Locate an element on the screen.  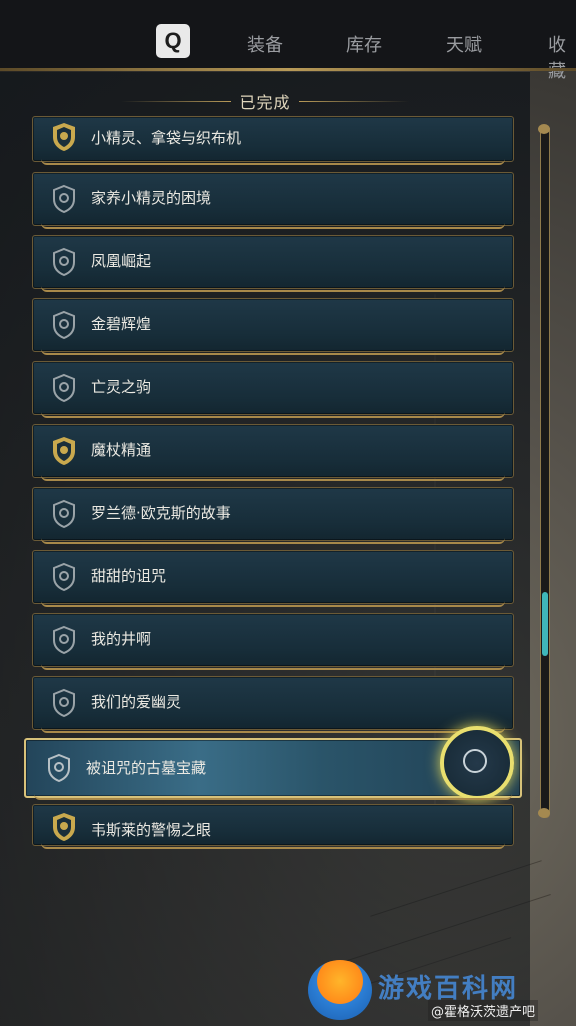
quest-item: 家养小精灵的困境 is located at coordinates (273, 200).